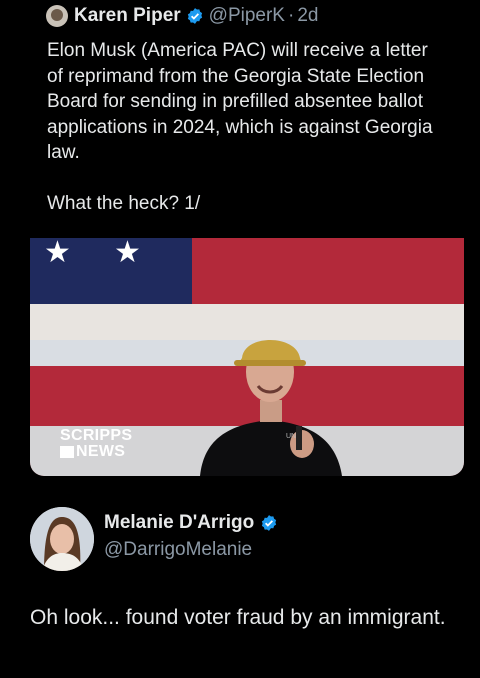 The height and width of the screenshot is (678, 480). What do you see at coordinates (271, 408) in the screenshot?
I see `person-figure: UN` at bounding box center [271, 408].